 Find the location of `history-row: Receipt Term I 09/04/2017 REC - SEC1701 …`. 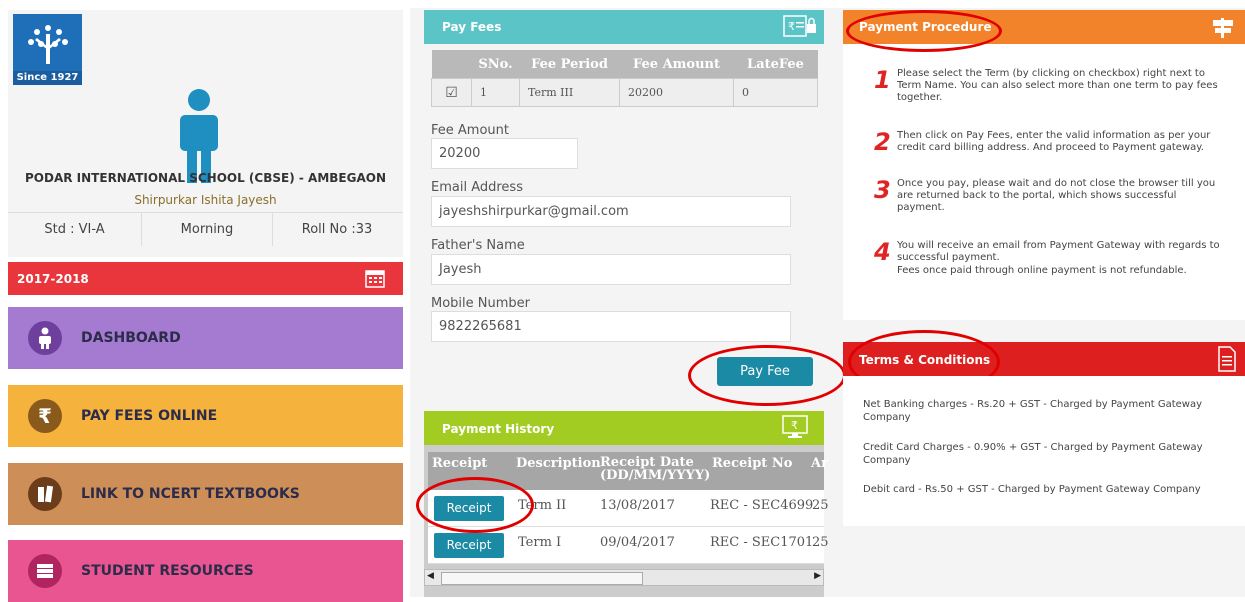

history-row: Receipt Term I 09/04/2017 REC - SEC1701 … is located at coordinates (628, 545).